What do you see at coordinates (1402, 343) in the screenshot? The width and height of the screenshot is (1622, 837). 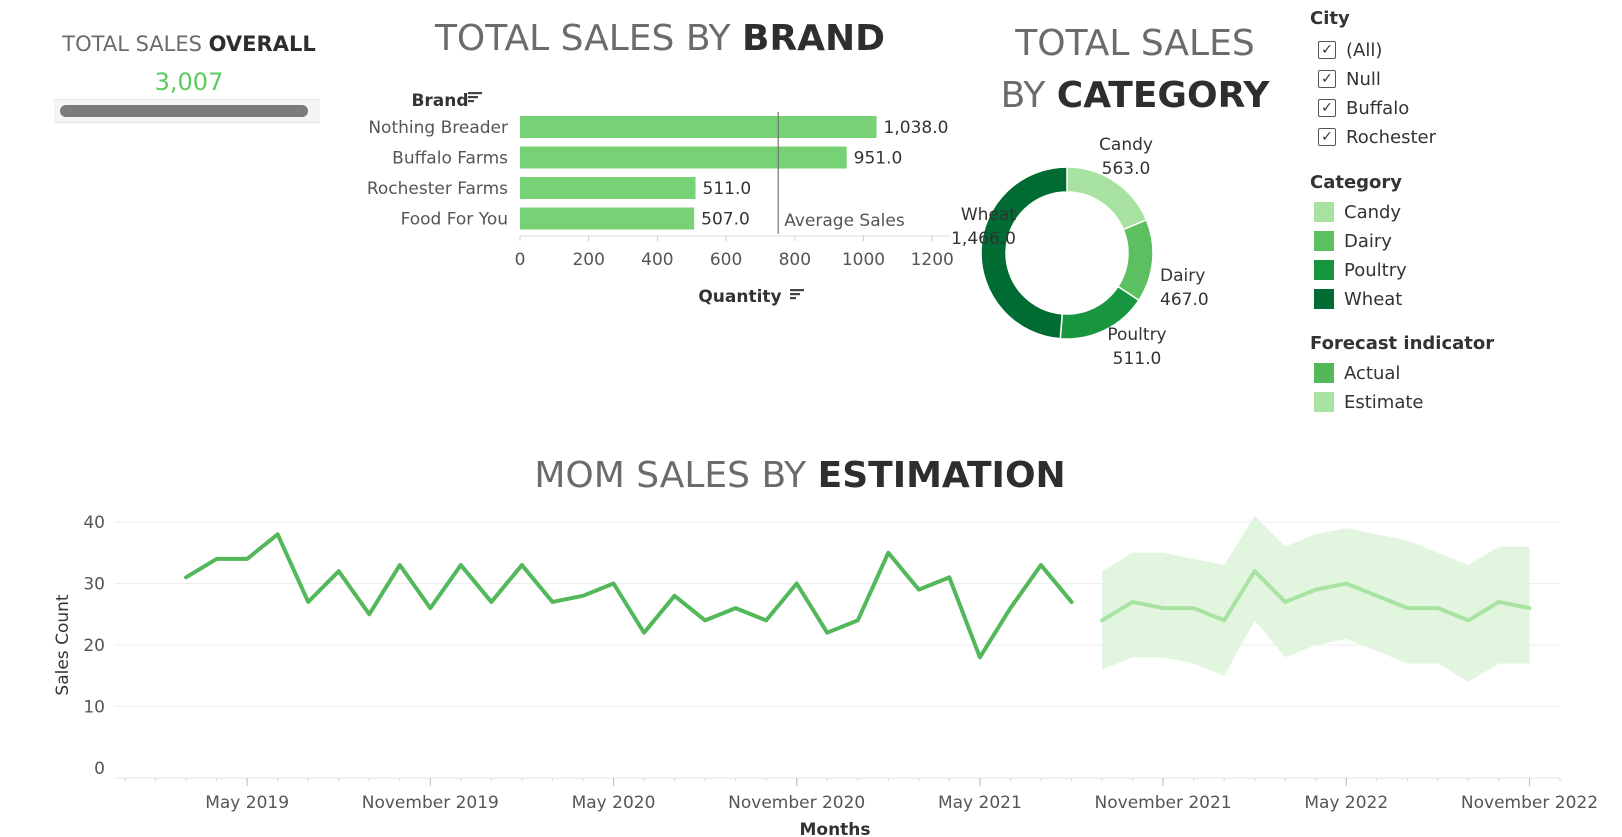 I see `legend-forecast-title: Forecast indicator` at bounding box center [1402, 343].